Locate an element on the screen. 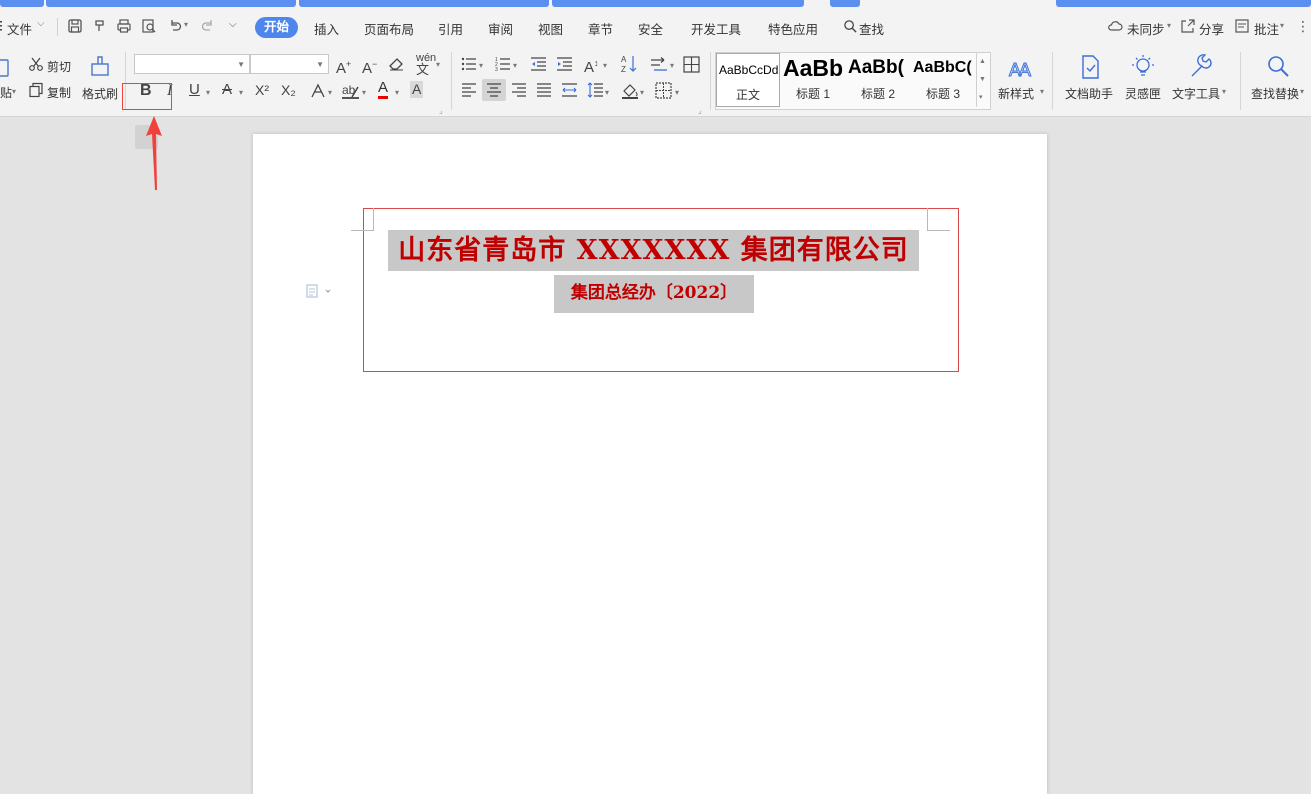 The width and height of the screenshot is (1311, 794). underline-dropdown-icon: ▾ is located at coordinates (208, 93).